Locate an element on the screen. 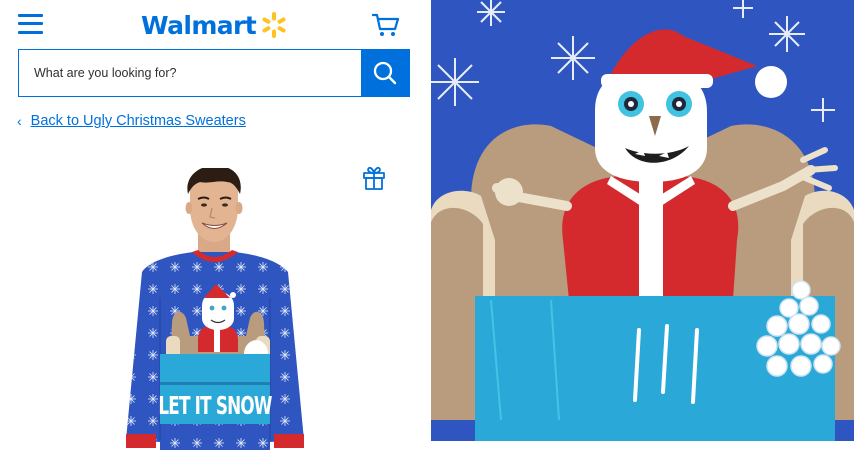 The width and height of the screenshot is (854, 450). back-link: ‹ Back to Ugly Christmas Sweaters is located at coordinates (131, 121).